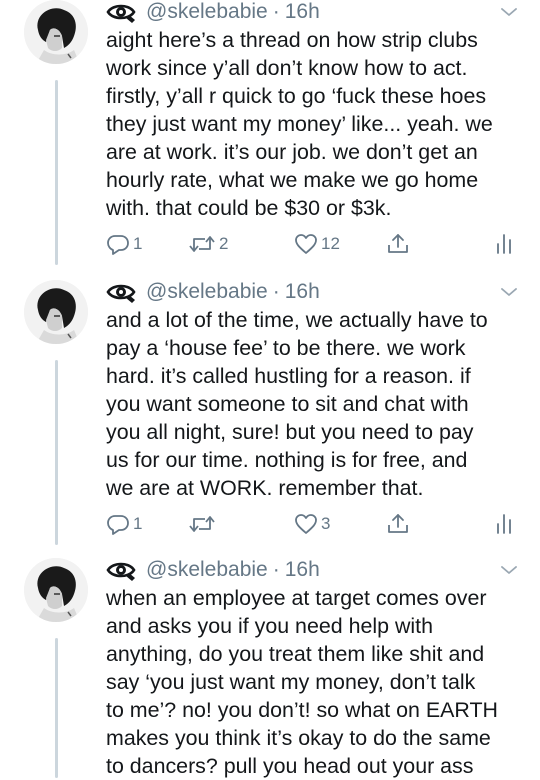 The image size is (540, 780). Describe the element at coordinates (292, 40) in the screenshot. I see `tweet-text-line: aight here’s a thread on how strip clubs` at that location.